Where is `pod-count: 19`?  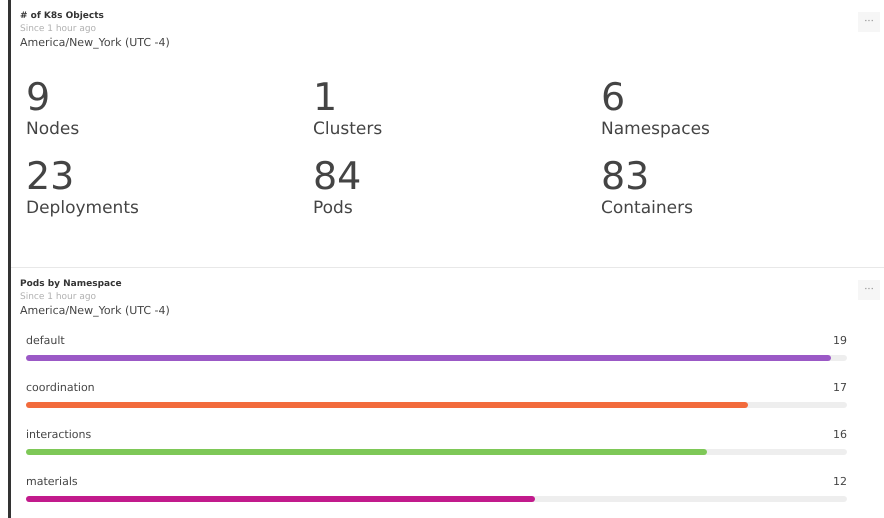 pod-count: 19 is located at coordinates (840, 341).